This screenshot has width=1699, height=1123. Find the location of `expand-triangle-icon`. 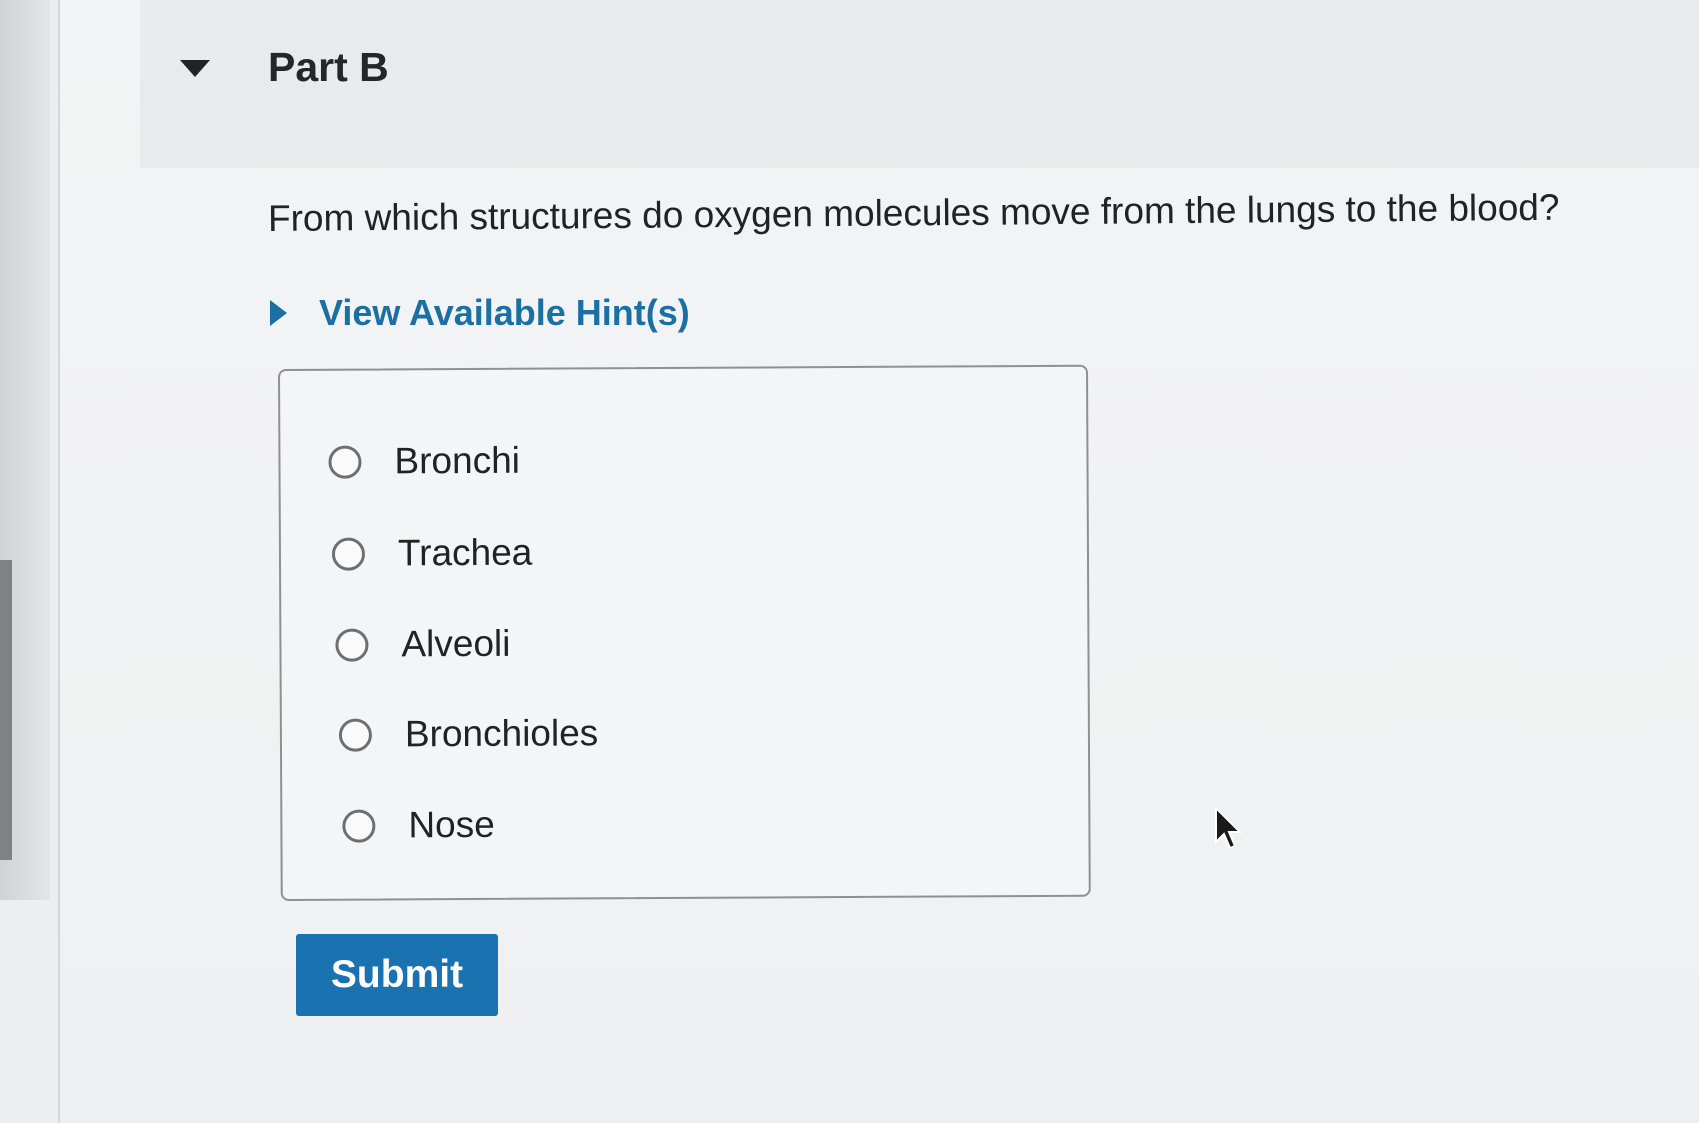

expand-triangle-icon is located at coordinates (278, 313).